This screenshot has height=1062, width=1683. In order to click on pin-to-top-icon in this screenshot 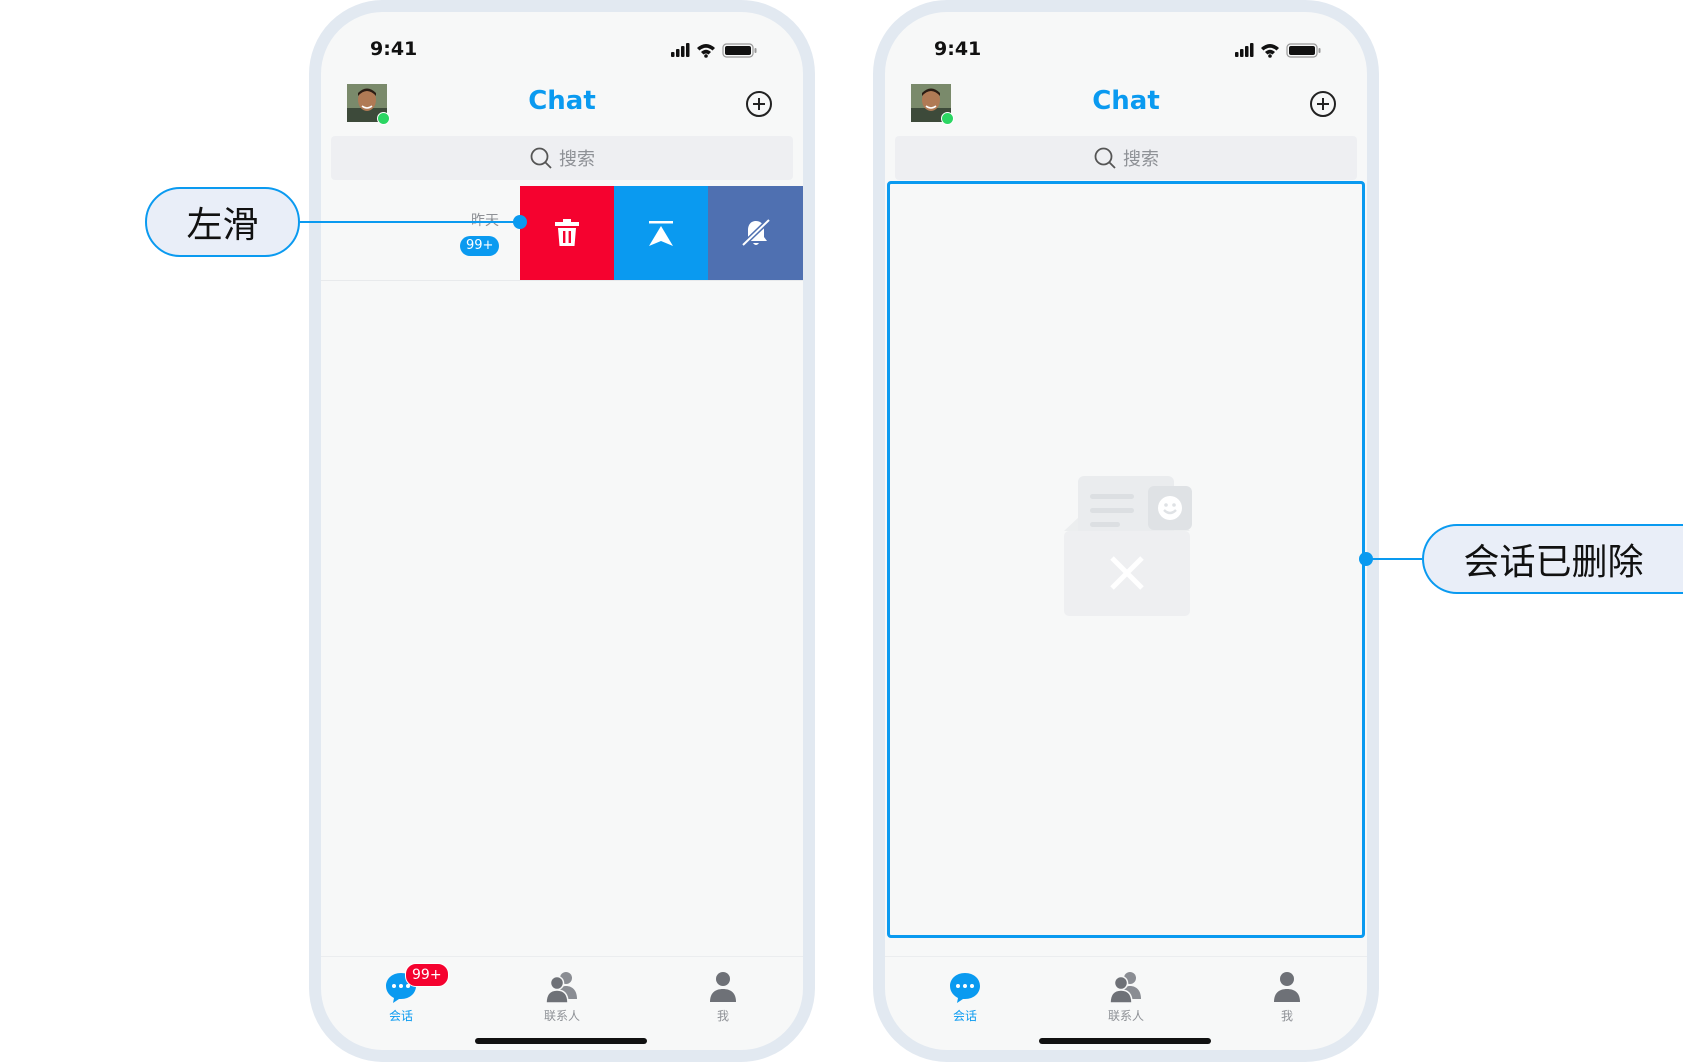, I will do `click(661, 233)`.